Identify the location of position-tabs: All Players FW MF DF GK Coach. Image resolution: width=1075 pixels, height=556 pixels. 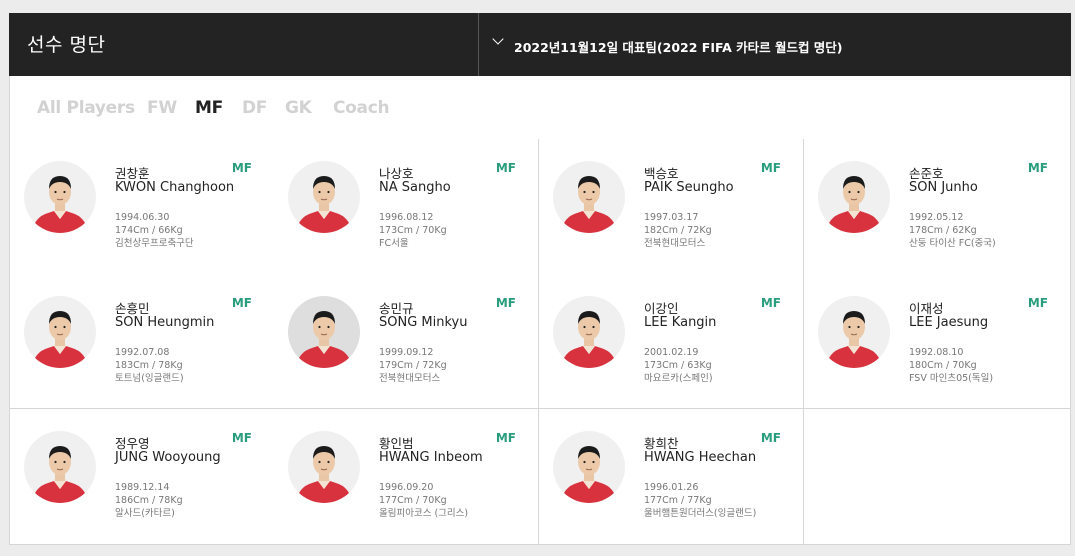
(540, 108).